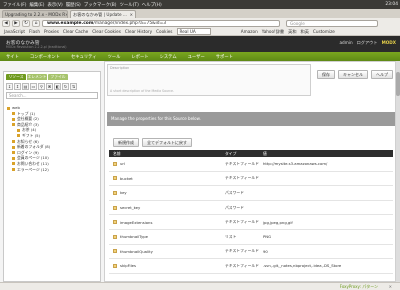 The image size is (400, 290). What do you see at coordinates (36, 23) in the screenshot?
I see `home-icon: ⌂` at bounding box center [36, 23].